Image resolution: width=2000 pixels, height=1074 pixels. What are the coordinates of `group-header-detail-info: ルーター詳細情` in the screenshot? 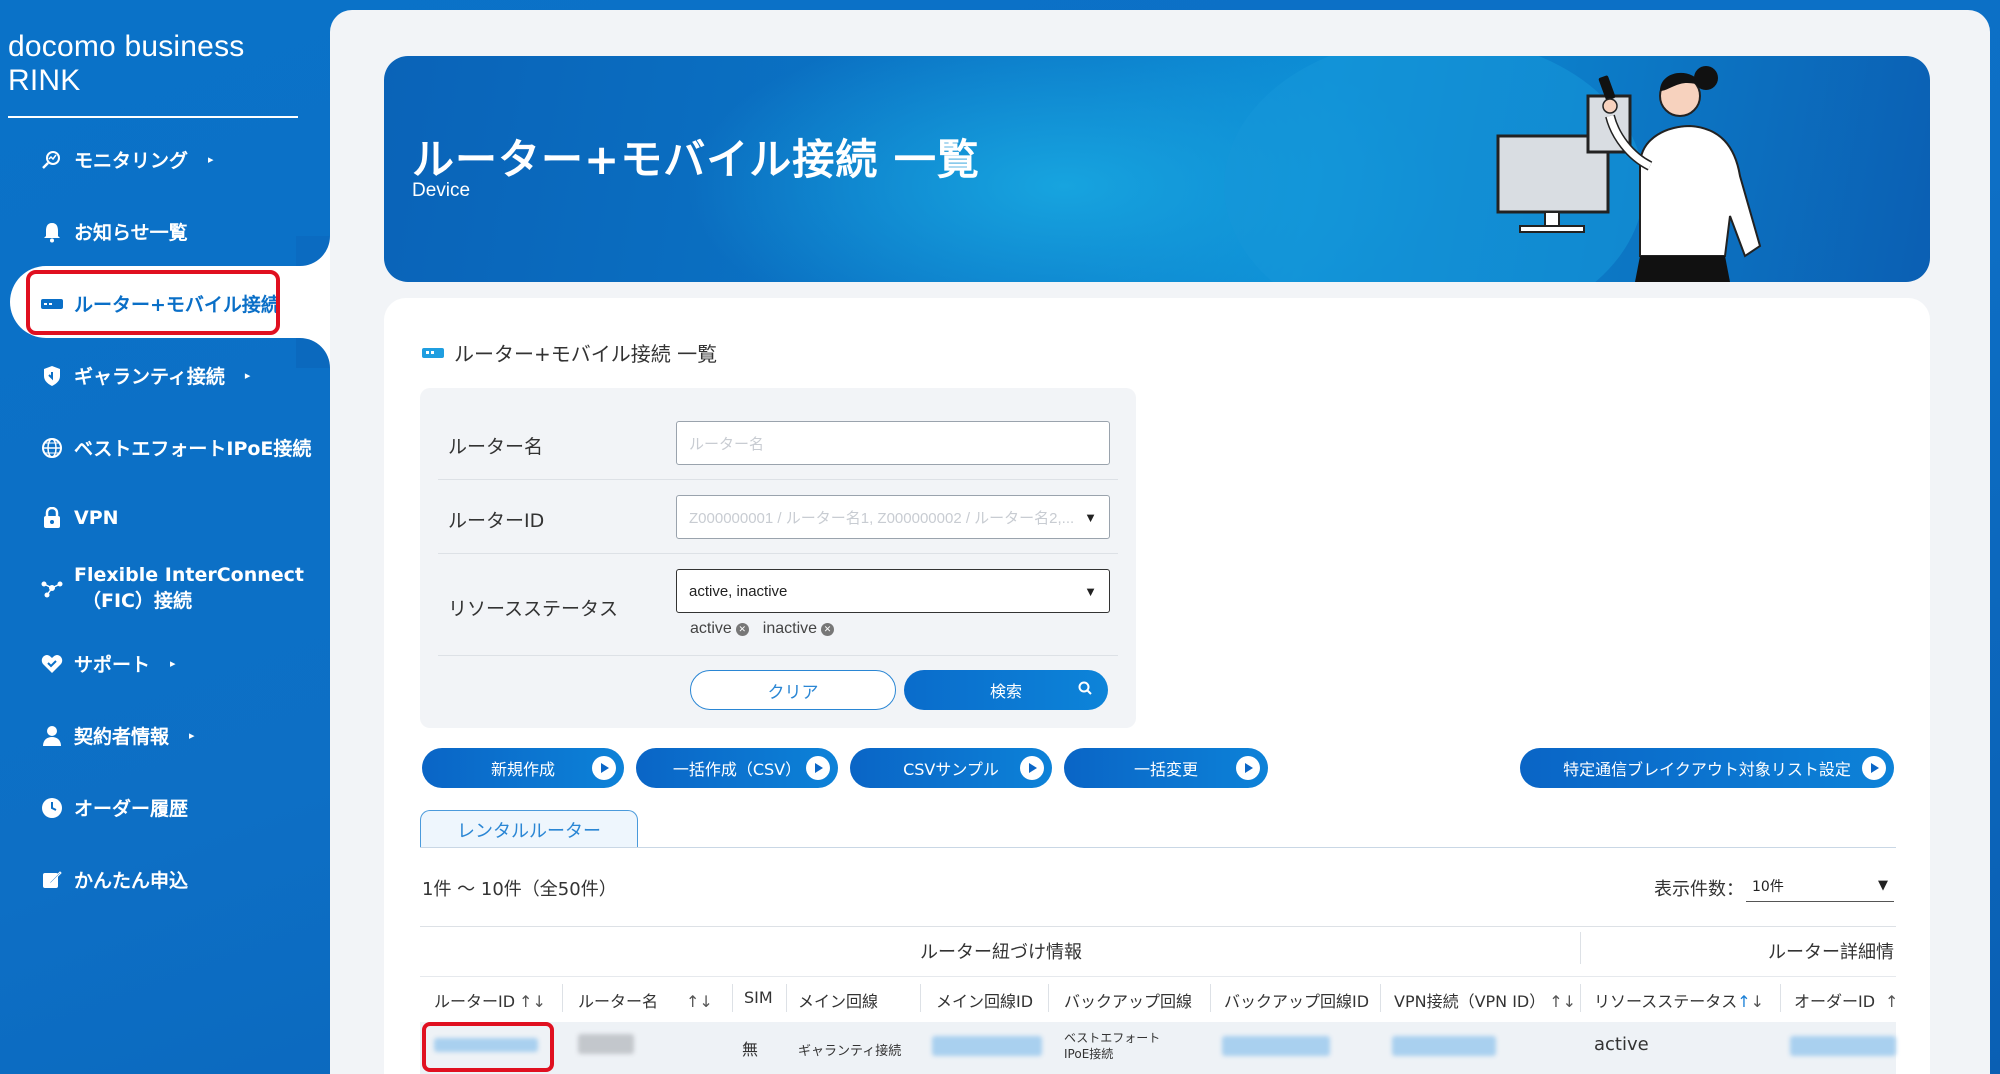 It's located at (1831, 952).